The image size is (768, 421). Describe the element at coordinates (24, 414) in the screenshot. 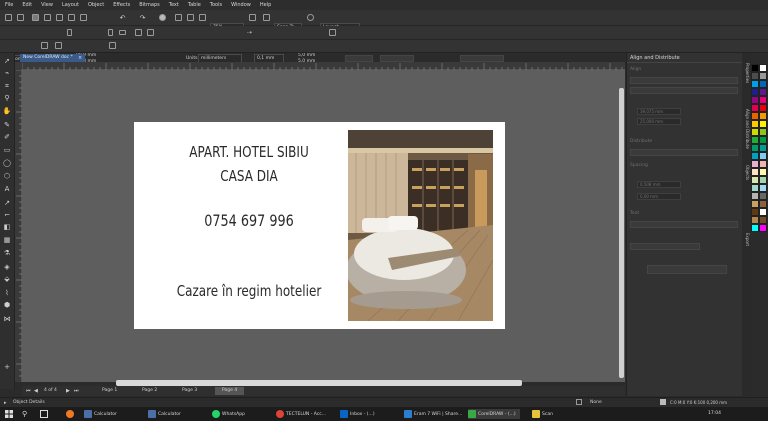

I see `search-icon: ⚲` at that location.